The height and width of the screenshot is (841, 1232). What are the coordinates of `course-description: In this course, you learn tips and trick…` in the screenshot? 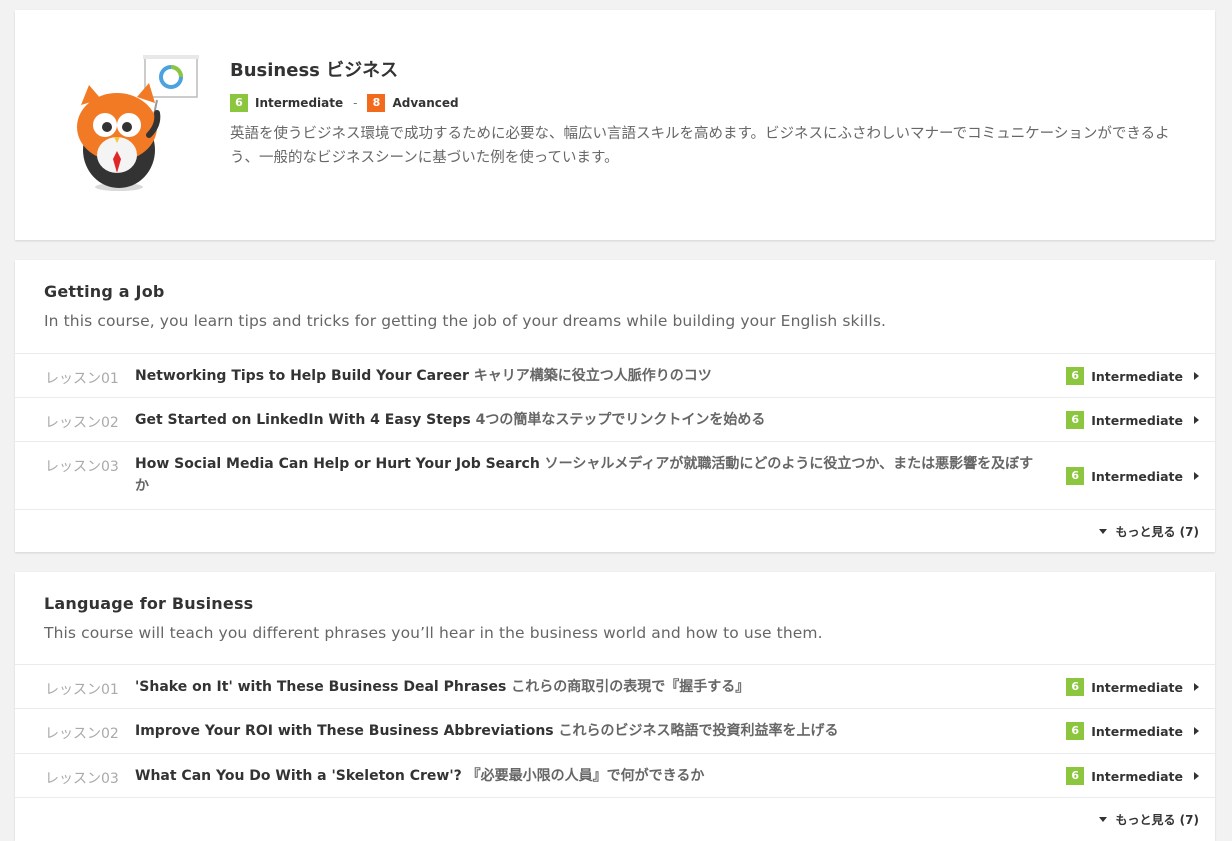 It's located at (465, 321).